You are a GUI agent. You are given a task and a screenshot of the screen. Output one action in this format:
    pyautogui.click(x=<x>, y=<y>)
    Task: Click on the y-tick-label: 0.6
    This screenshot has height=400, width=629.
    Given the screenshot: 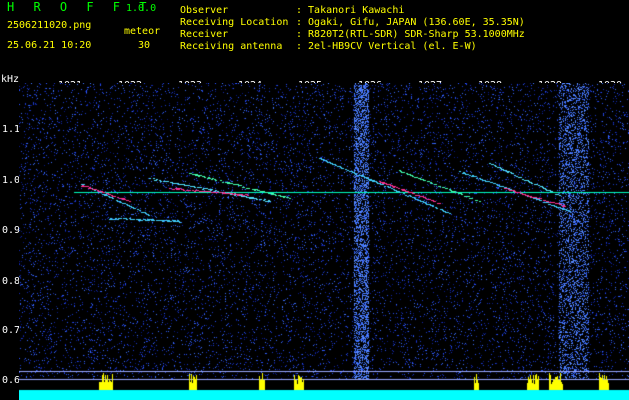 What is the action you would take?
    pyautogui.click(x=11, y=380)
    